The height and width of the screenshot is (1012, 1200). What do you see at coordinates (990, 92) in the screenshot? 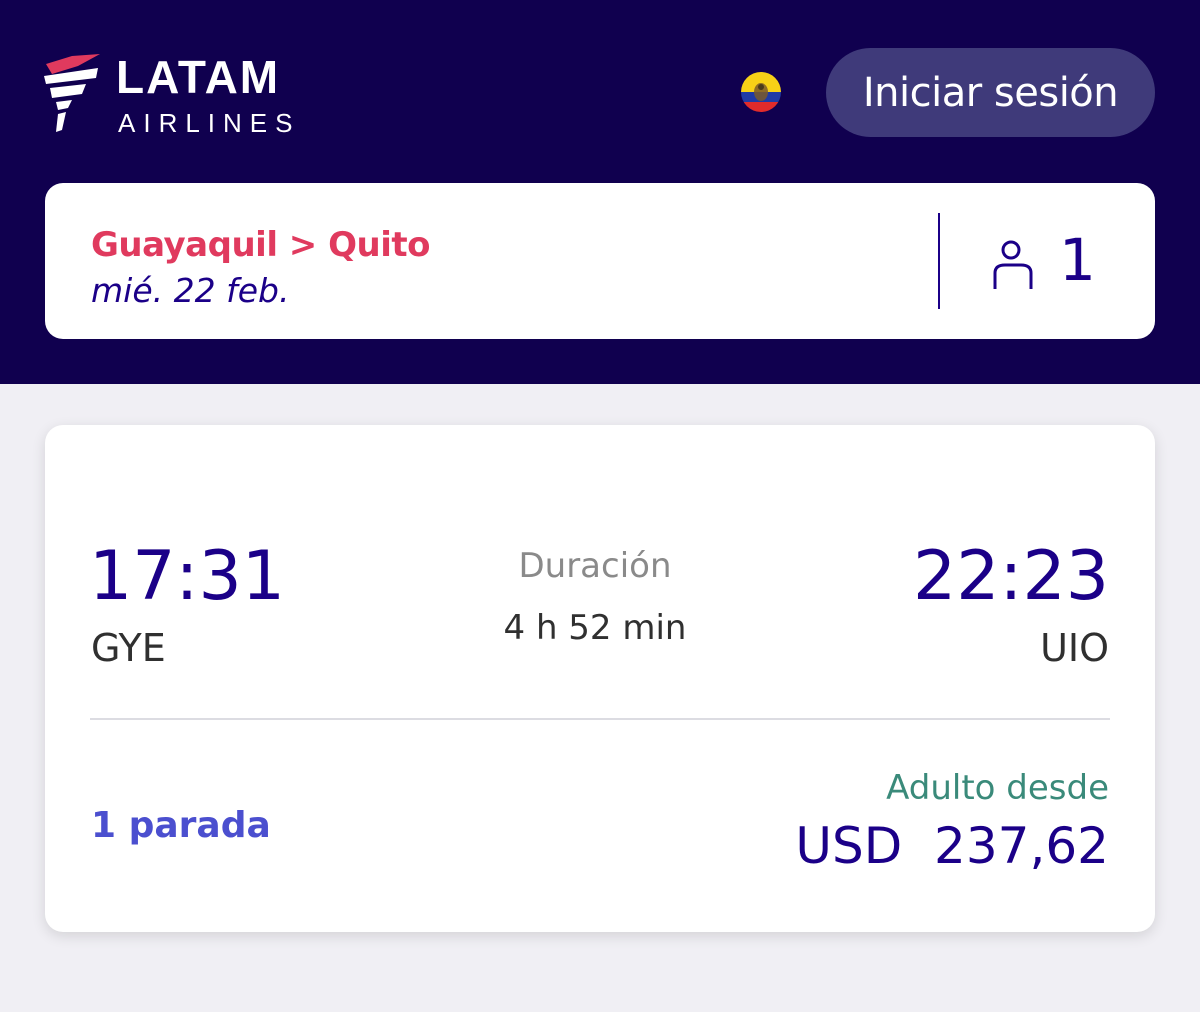
I see `login-button: Iniciar sesión` at bounding box center [990, 92].